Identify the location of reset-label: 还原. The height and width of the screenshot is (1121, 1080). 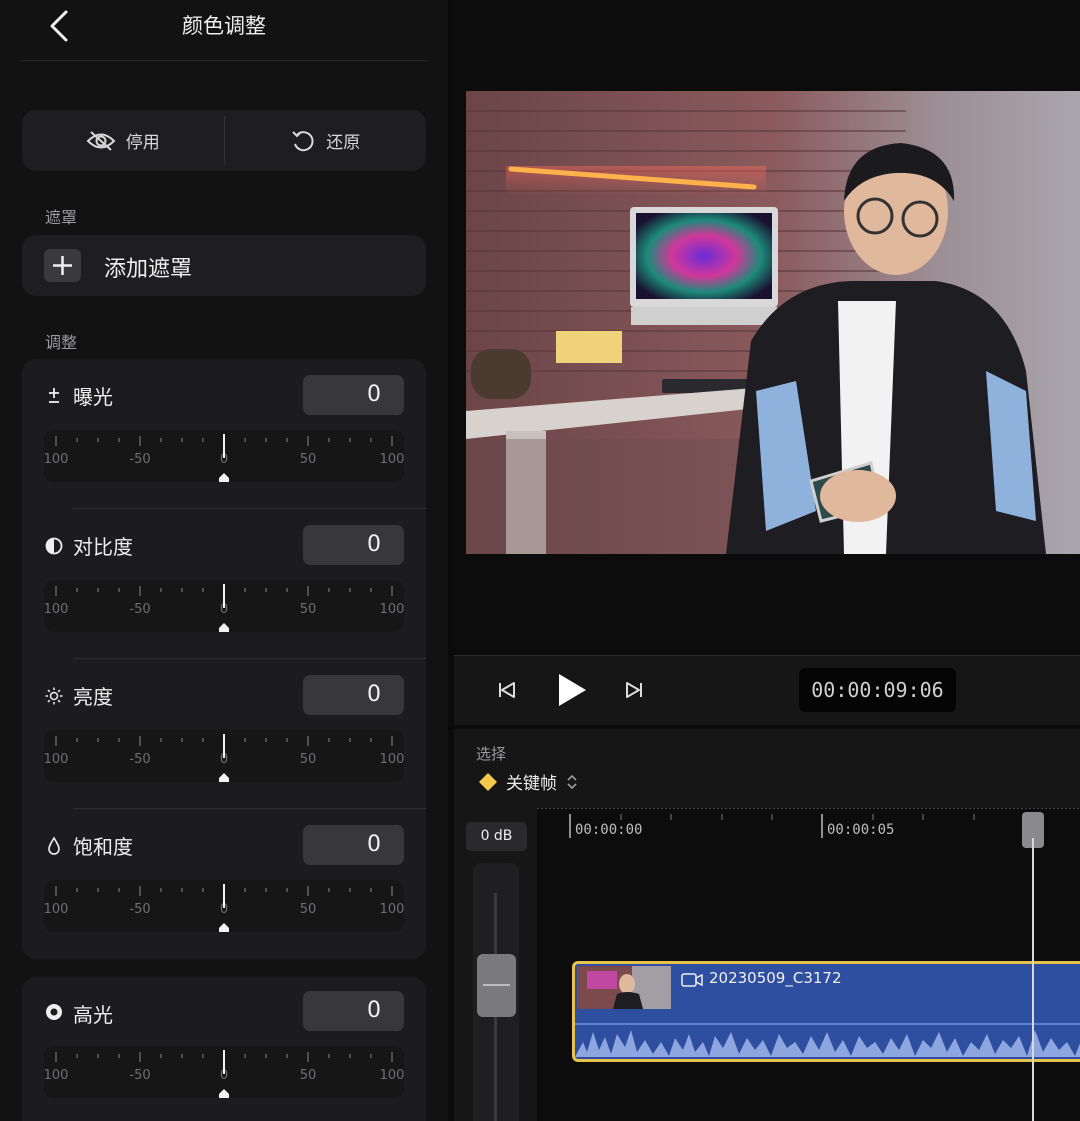
(343, 143).